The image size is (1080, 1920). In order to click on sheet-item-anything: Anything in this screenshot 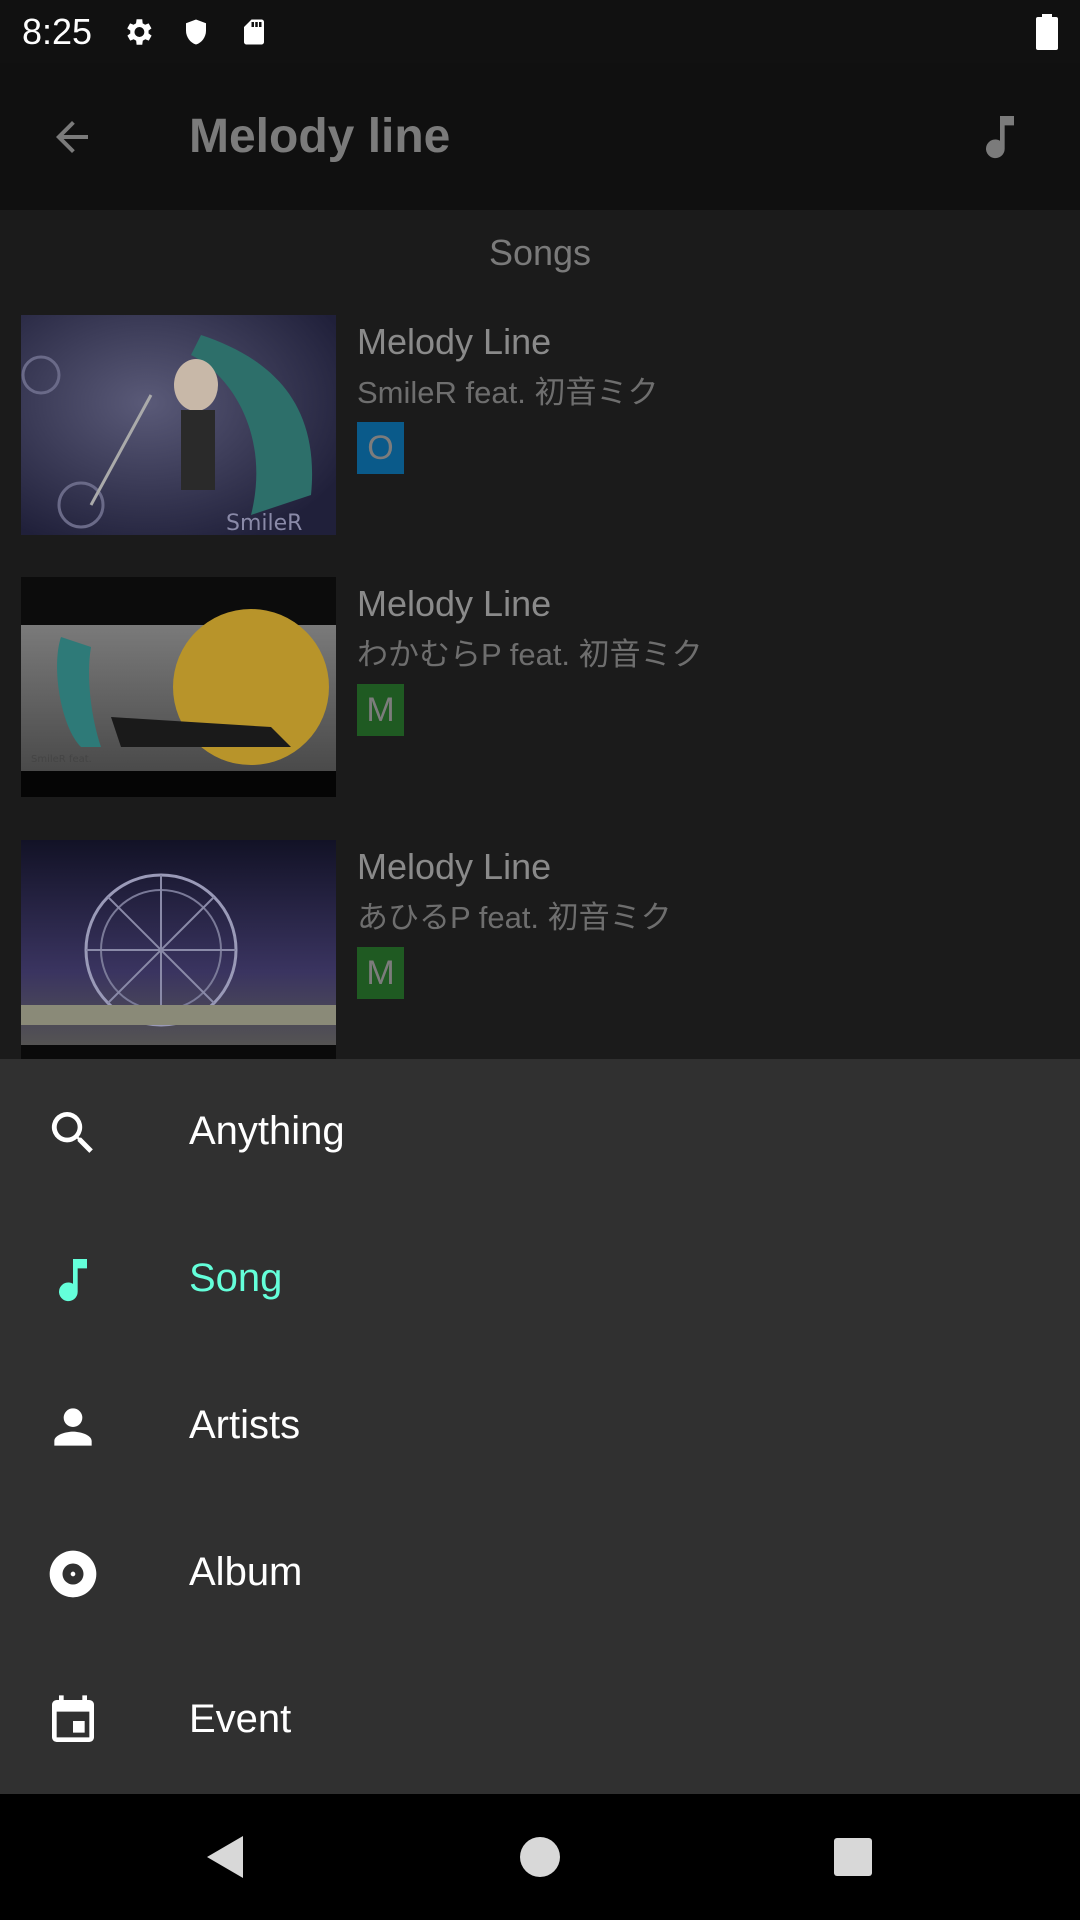, I will do `click(540, 1132)`.